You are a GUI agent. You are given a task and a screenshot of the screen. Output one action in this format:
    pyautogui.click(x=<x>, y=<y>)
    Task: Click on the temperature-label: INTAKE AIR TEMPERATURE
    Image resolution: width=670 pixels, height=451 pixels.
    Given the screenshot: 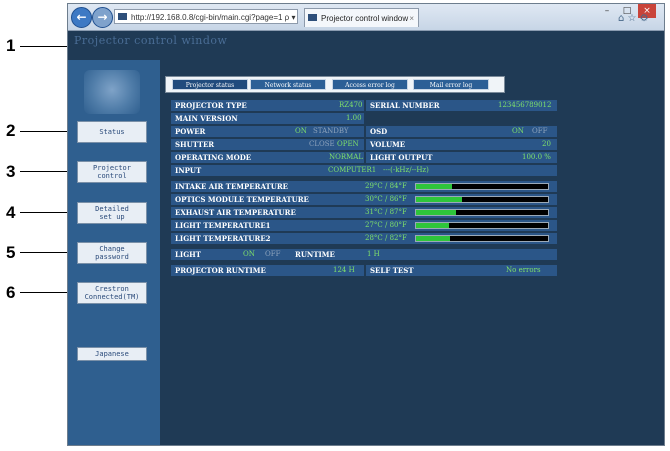 What is the action you would take?
    pyautogui.click(x=231, y=186)
    